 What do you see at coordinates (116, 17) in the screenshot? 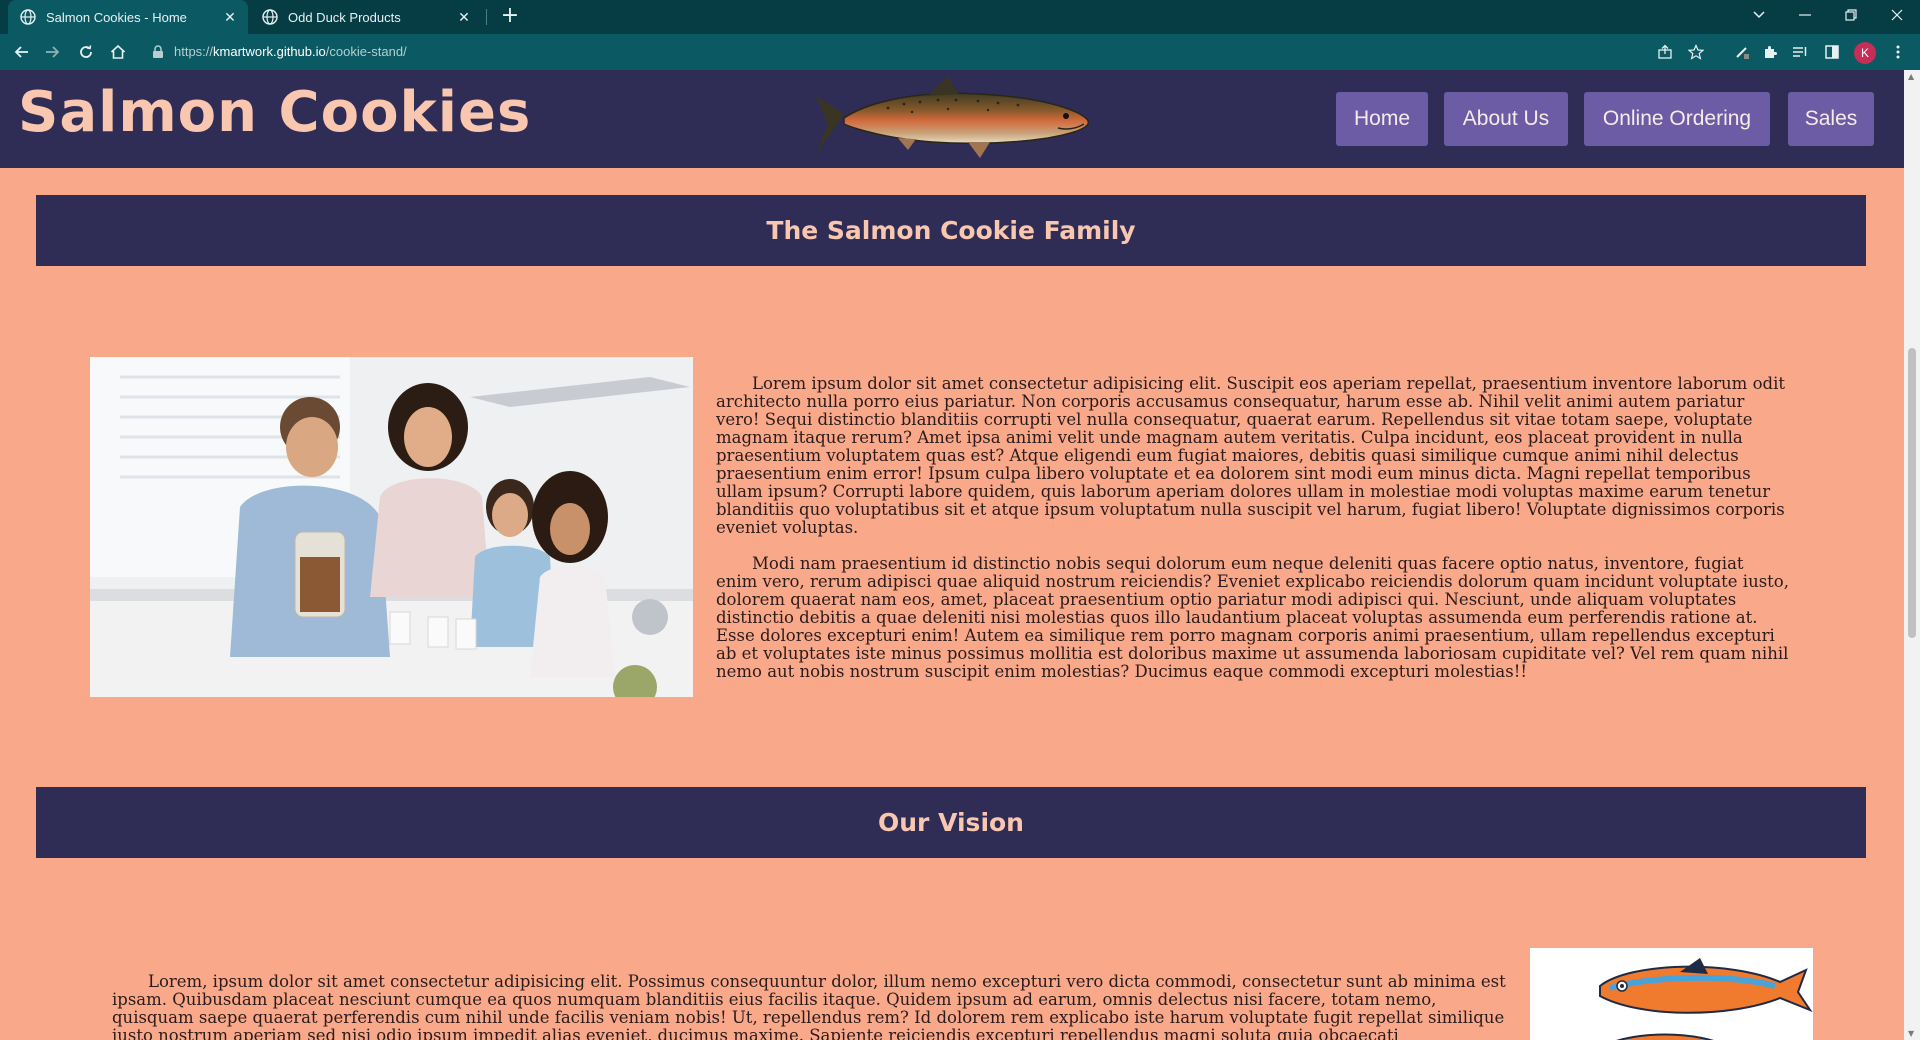
I see `tab-title: Salmon Cookies - Home` at bounding box center [116, 17].